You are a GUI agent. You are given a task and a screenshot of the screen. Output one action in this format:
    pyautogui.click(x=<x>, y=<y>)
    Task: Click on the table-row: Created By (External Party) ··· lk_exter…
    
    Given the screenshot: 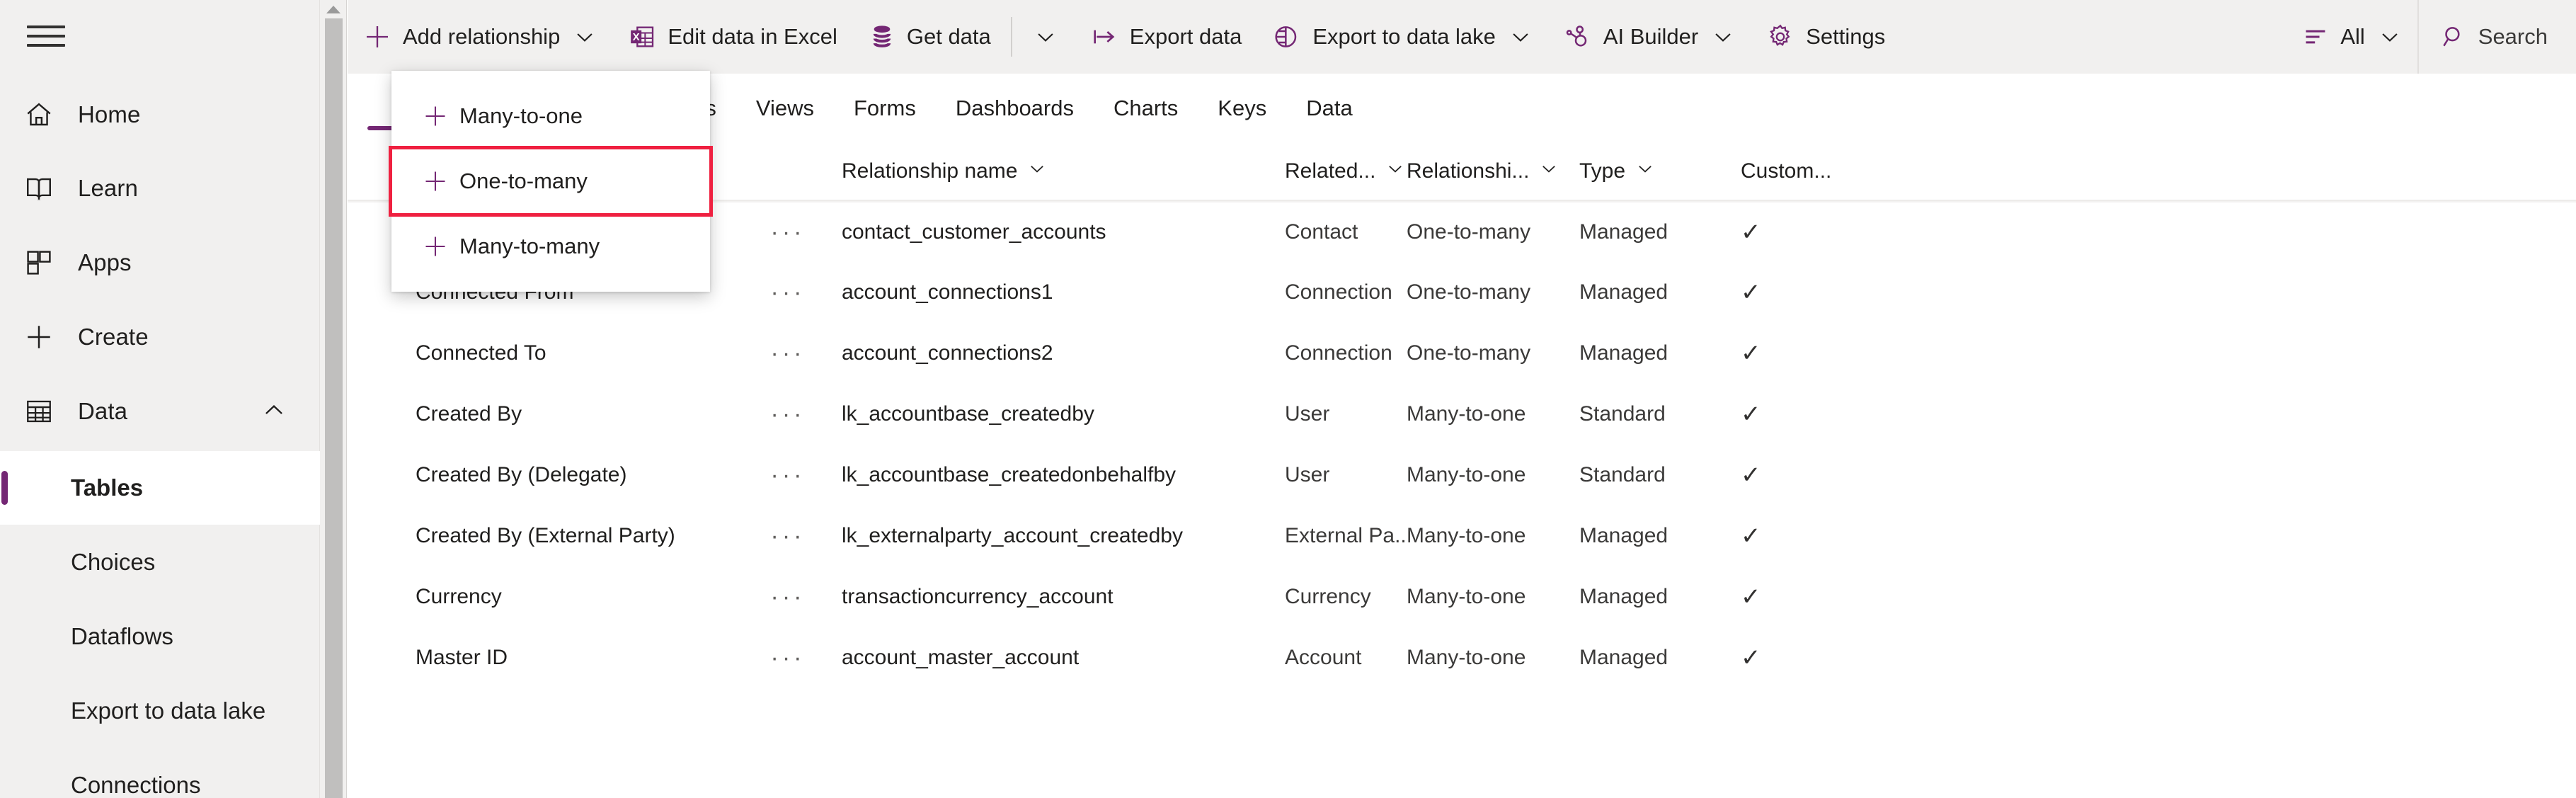 What is the action you would take?
    pyautogui.click(x=1462, y=536)
    